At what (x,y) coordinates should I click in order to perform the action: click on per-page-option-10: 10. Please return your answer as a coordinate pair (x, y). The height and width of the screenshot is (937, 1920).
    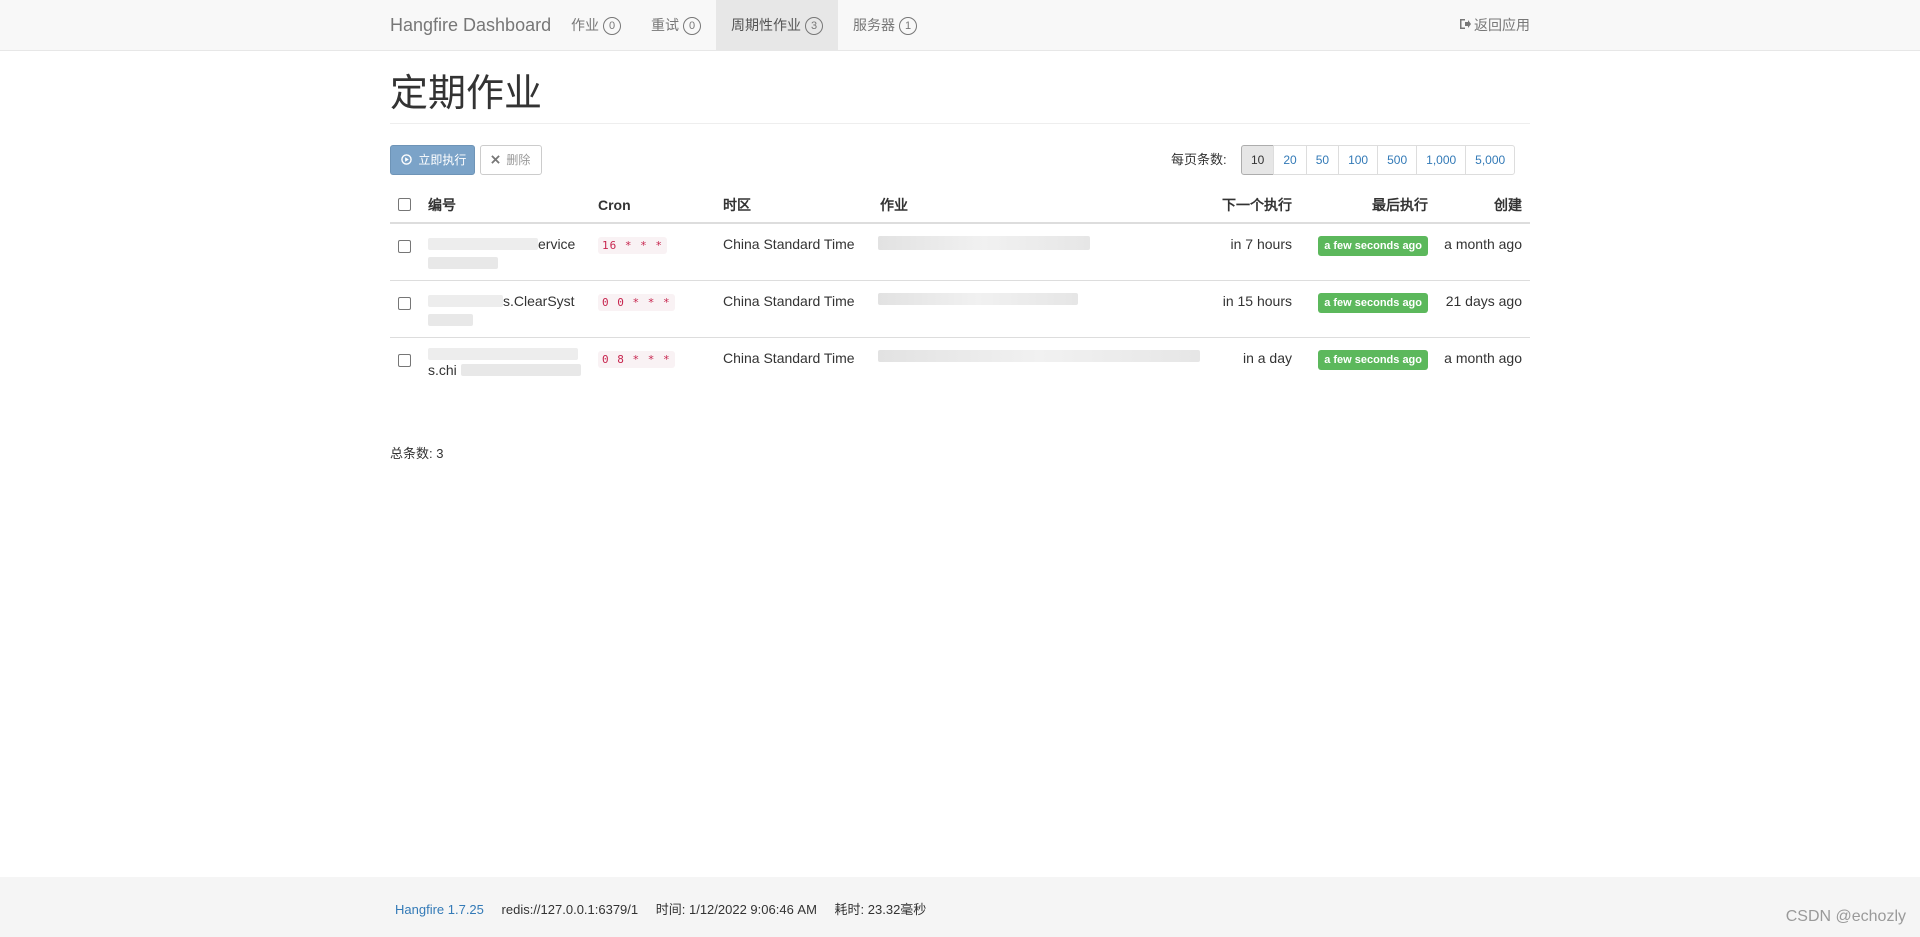
    Looking at the image, I should click on (1258, 160).